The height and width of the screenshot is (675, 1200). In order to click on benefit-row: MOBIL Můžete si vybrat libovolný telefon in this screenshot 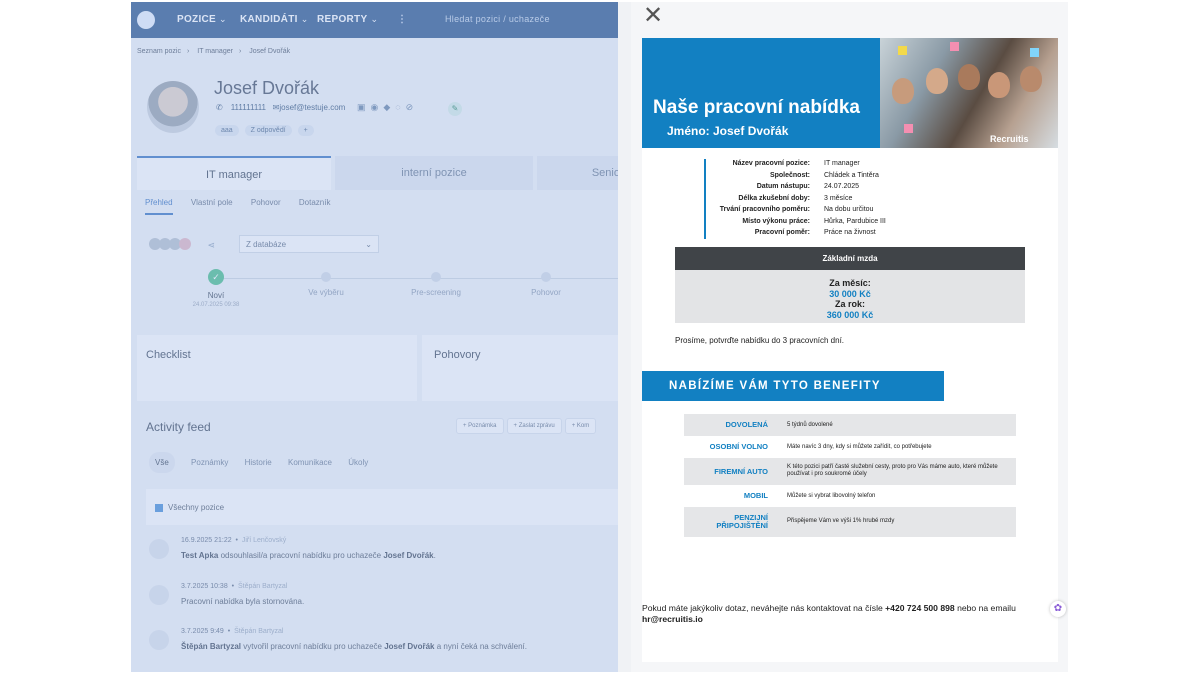, I will do `click(809, 495)`.